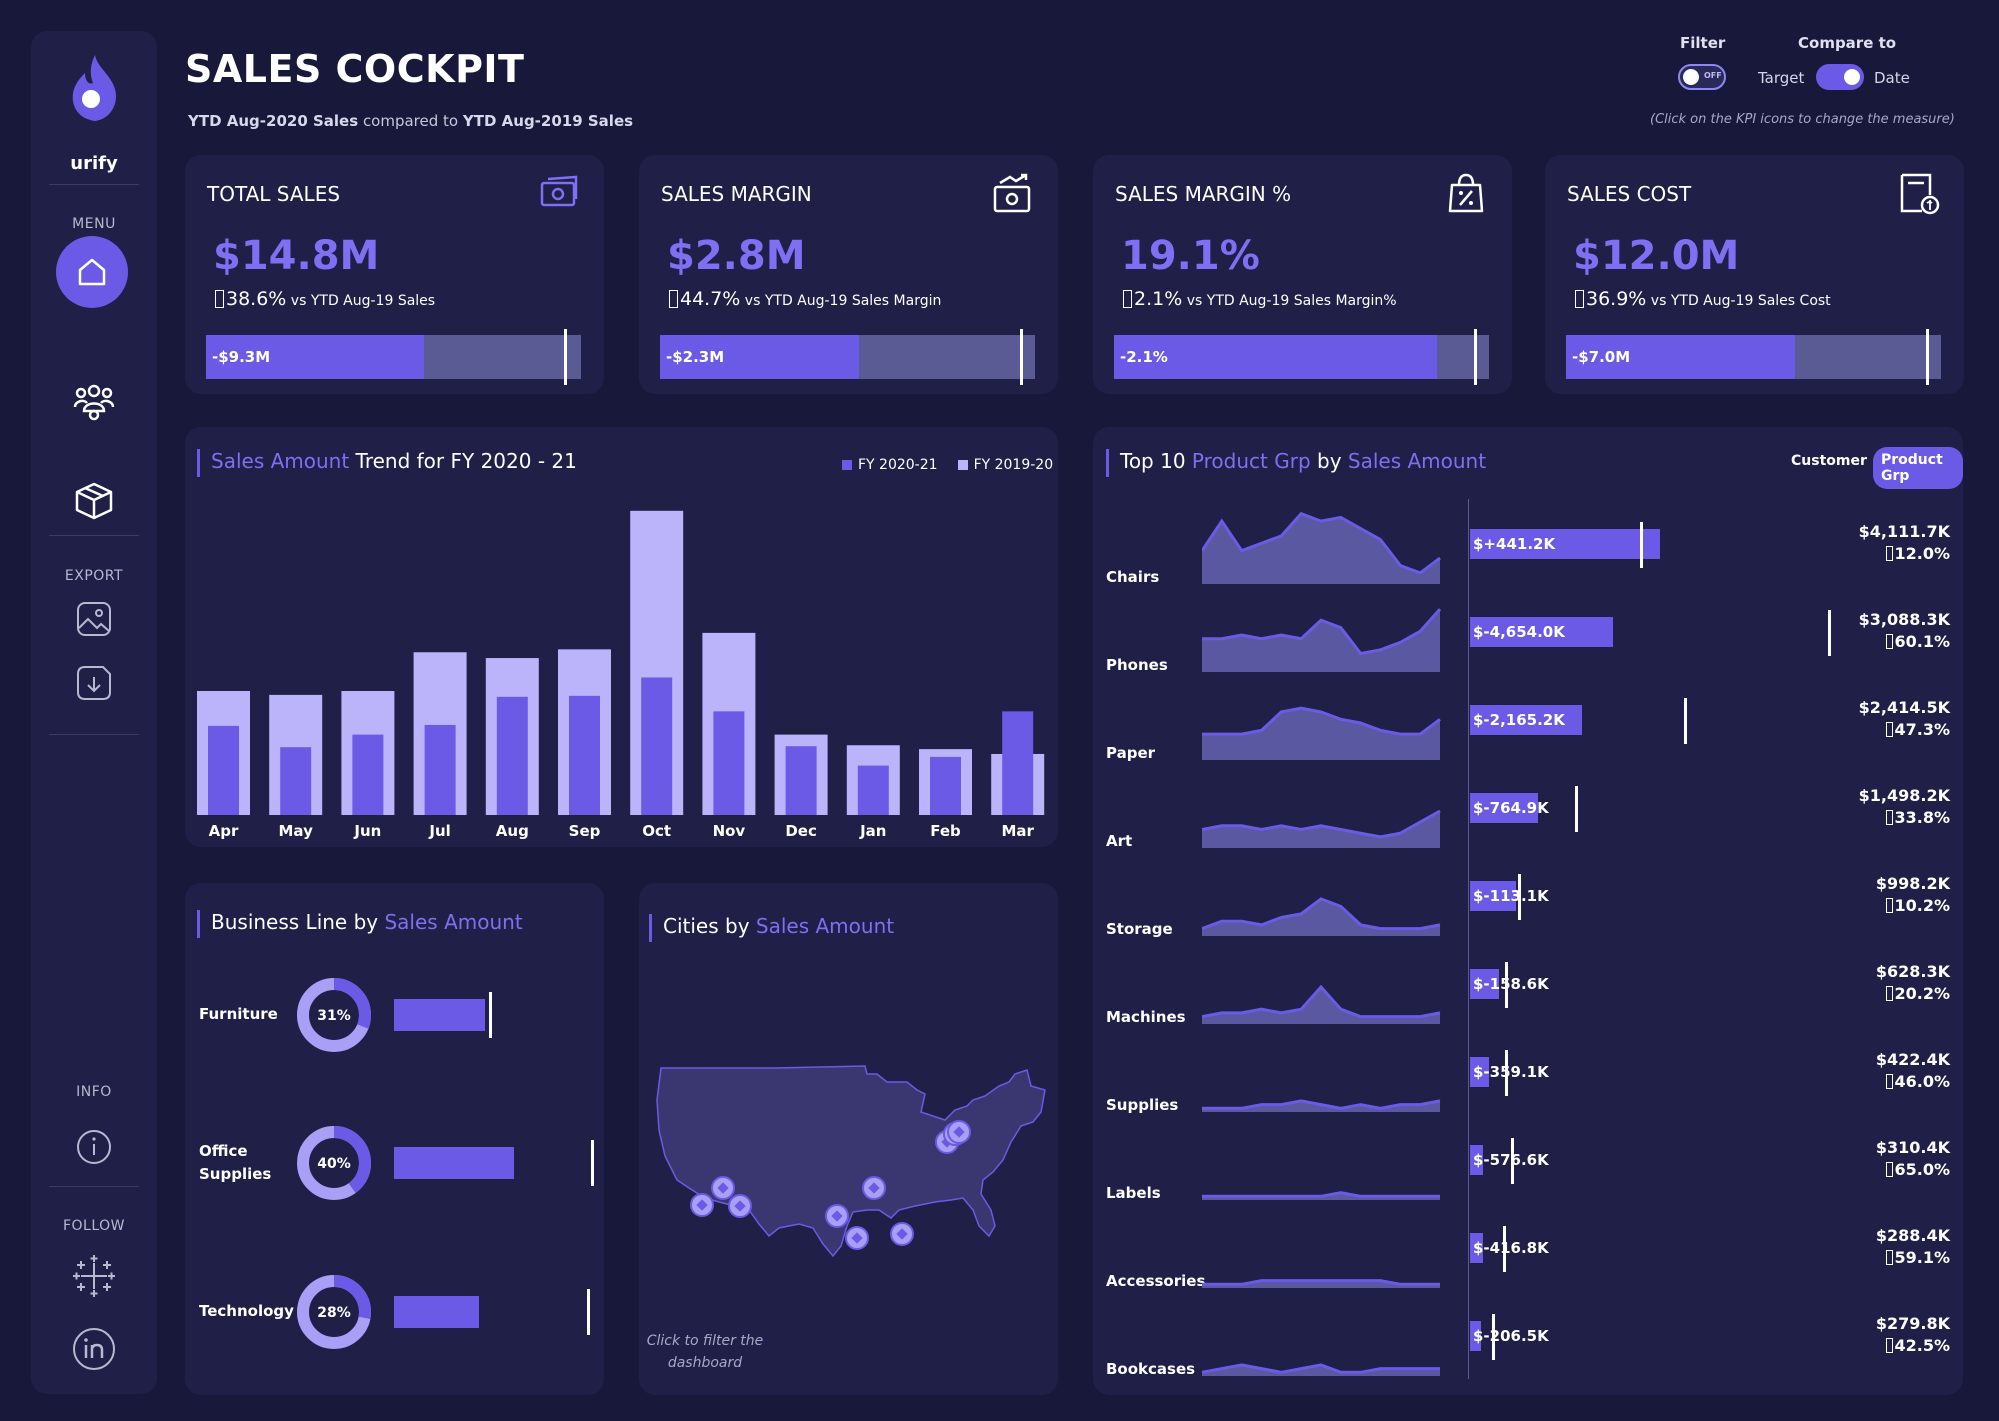  I want to click on kpi-delta: 44.7% vs YTD Aug-19 Sales Margin, so click(805, 299).